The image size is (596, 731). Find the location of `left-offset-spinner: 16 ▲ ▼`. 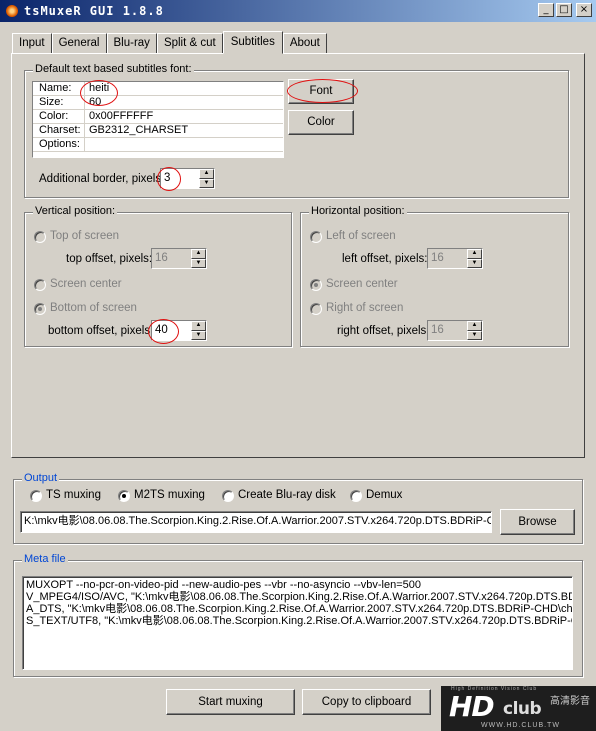

left-offset-spinner: 16 ▲ ▼ is located at coordinates (455, 258).